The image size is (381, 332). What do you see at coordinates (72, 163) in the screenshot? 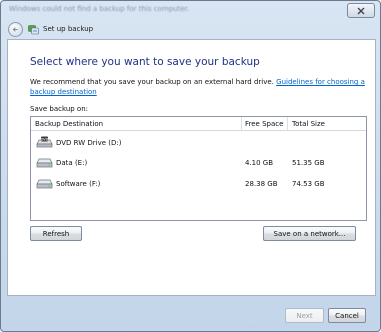
I see `destination-name: Data (E:)` at bounding box center [72, 163].